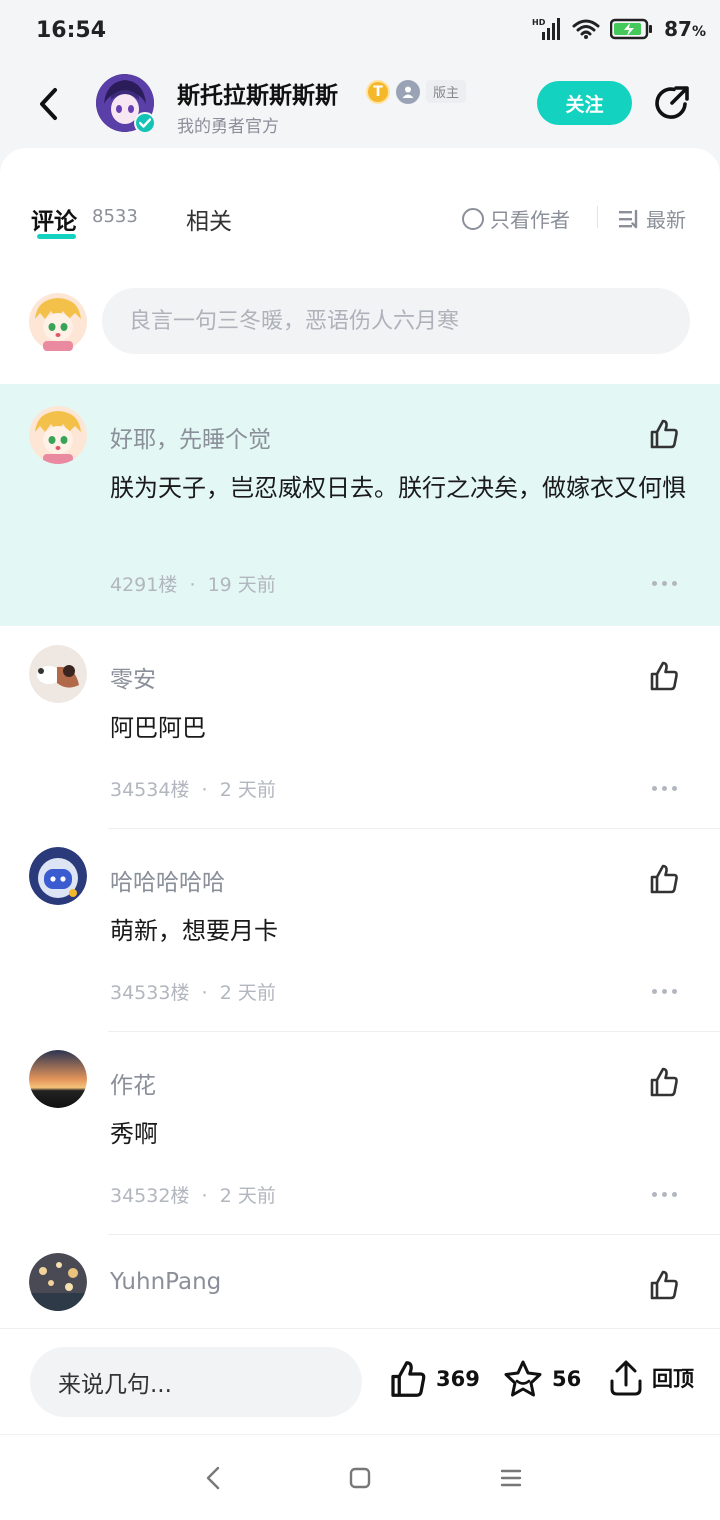 The width and height of the screenshot is (720, 1520). I want to click on share-icon, so click(672, 102).